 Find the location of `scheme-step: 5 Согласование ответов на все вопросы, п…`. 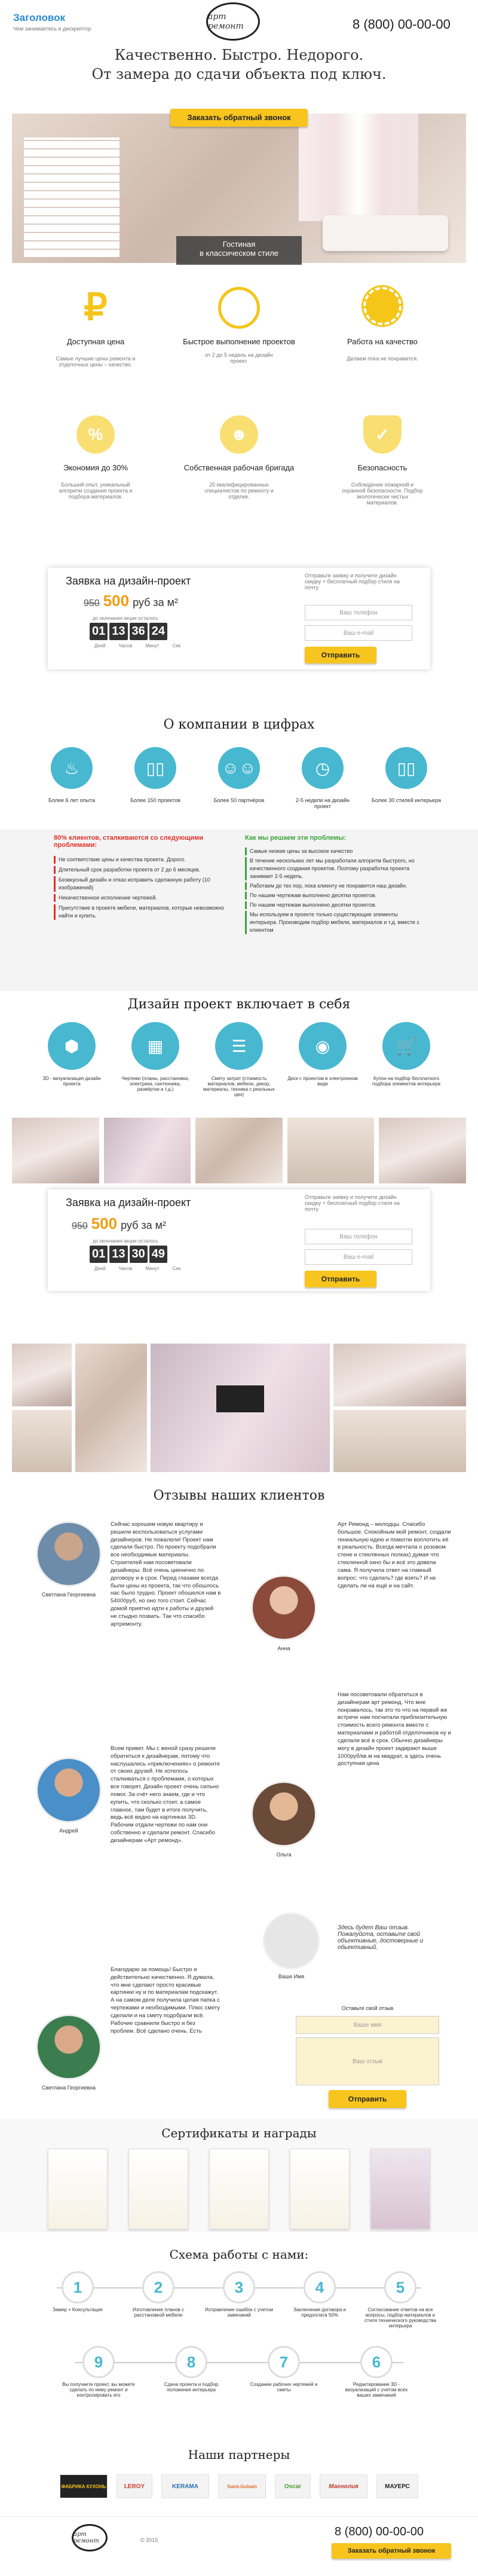

scheme-step: 5 Согласование ответов на все вопросы, п… is located at coordinates (400, 2300).